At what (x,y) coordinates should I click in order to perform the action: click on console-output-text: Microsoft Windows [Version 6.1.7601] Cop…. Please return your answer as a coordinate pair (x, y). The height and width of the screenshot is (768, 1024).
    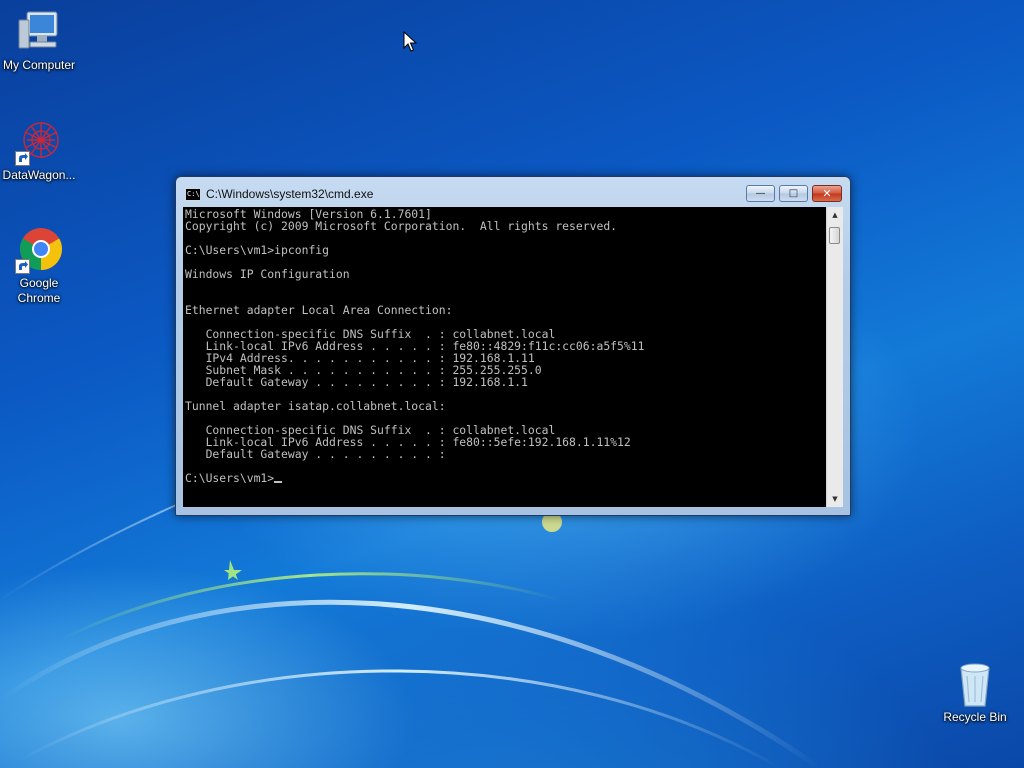
    Looking at the image, I should click on (415, 334).